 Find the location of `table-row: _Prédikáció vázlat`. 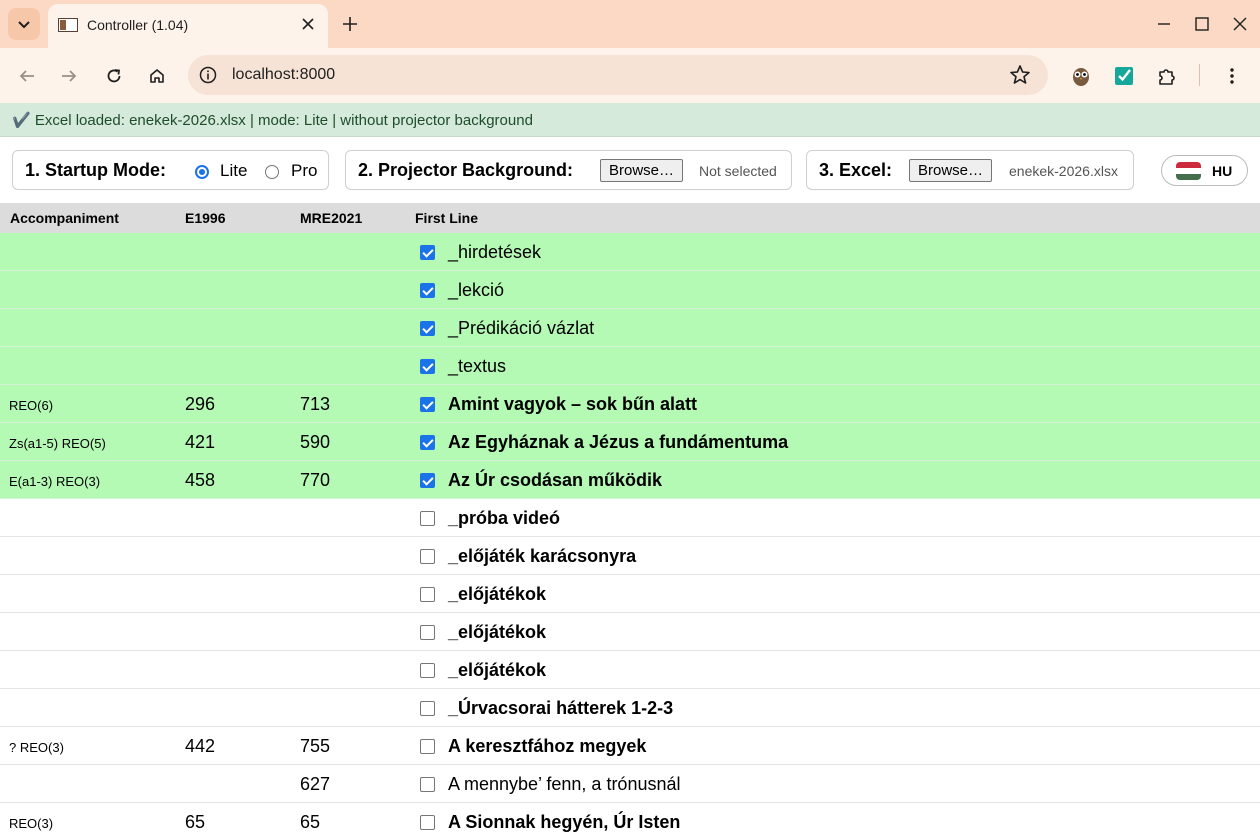

table-row: _Prédikáció vázlat is located at coordinates (630, 328).